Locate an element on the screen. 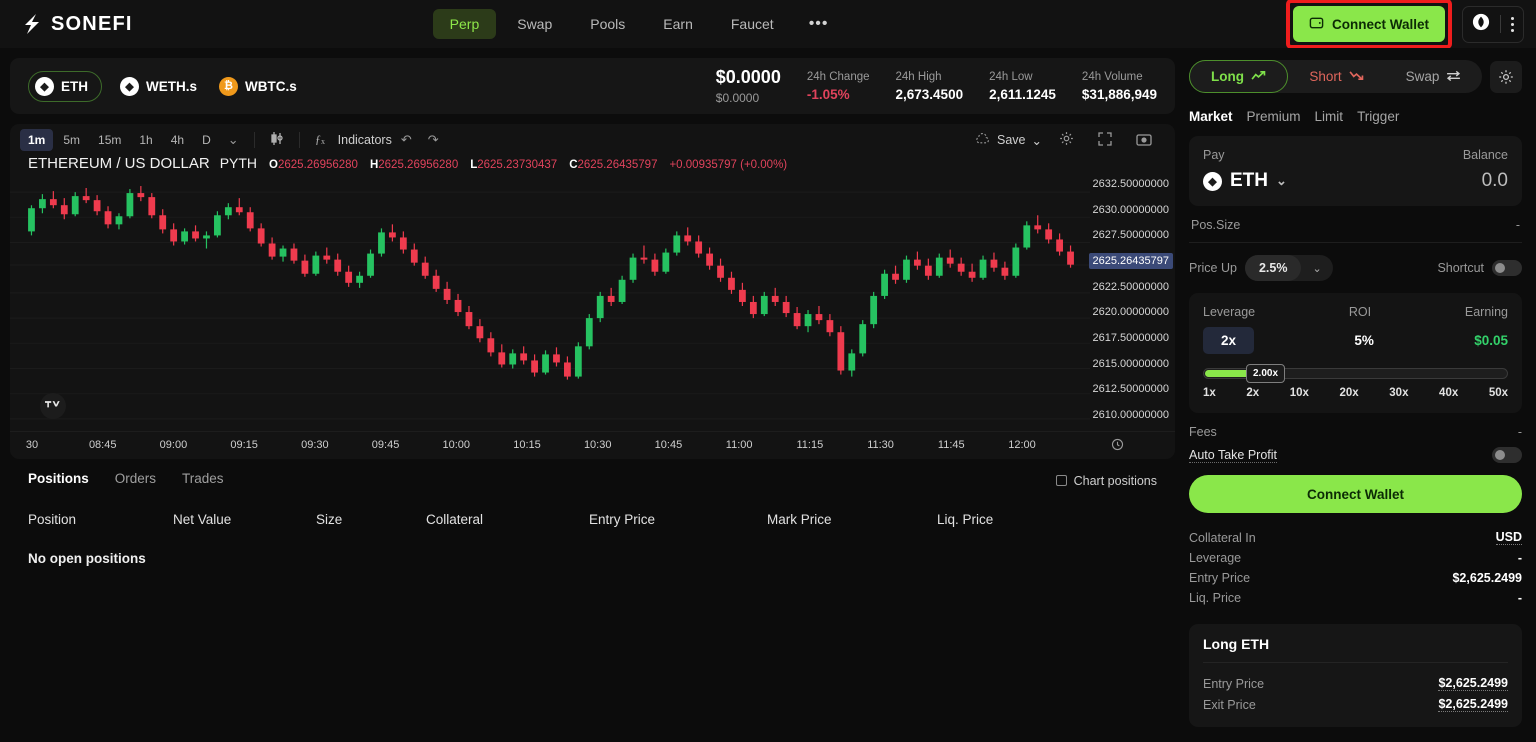  auto-take-profit-label: Auto Take Profit is located at coordinates (1233, 455).